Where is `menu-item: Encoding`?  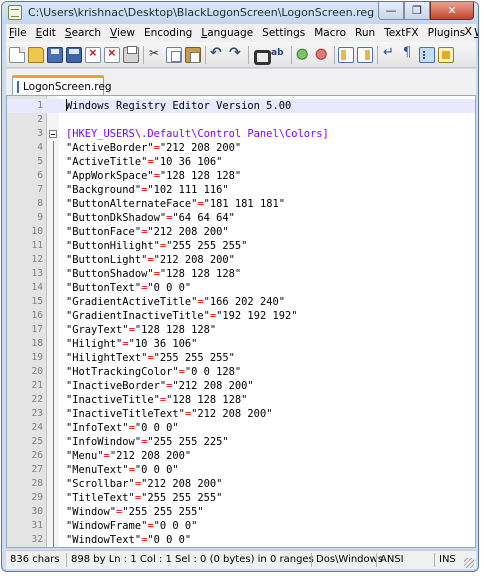 menu-item: Encoding is located at coordinates (168, 33).